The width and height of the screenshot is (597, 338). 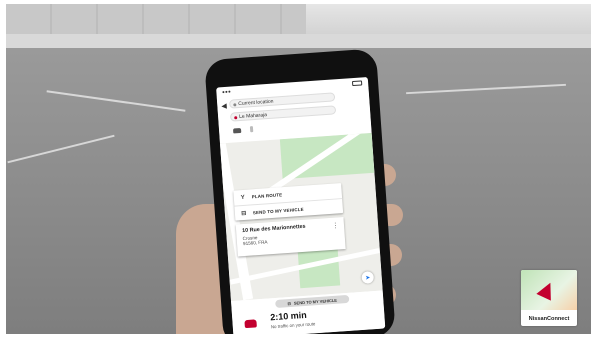 I want to click on car-mode-icon, so click(x=237, y=130).